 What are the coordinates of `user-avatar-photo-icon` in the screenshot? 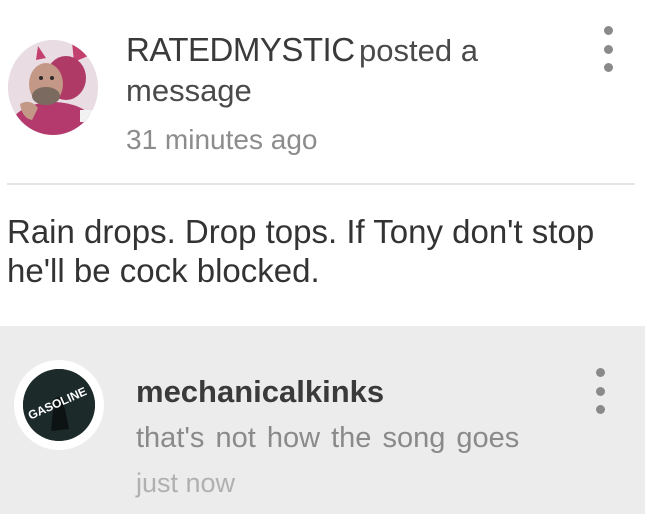 It's located at (53, 87).